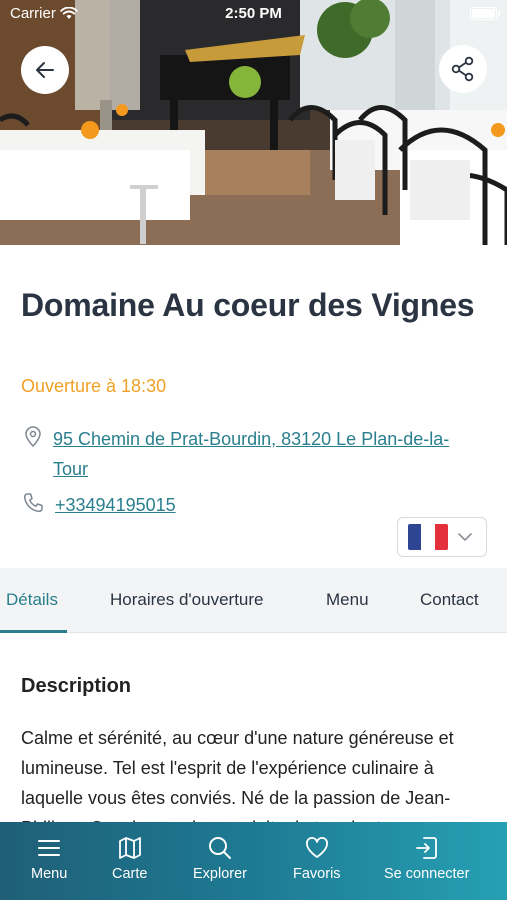 This screenshot has width=507, height=900. Describe the element at coordinates (33, 437) in the screenshot. I see `location-pin-icon` at that location.